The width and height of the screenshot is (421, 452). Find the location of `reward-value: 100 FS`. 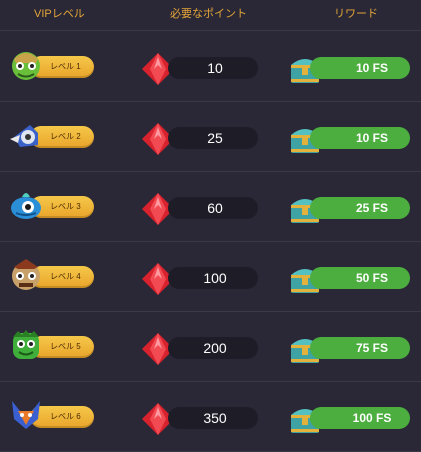

reward-value: 100 FS is located at coordinates (360, 418).